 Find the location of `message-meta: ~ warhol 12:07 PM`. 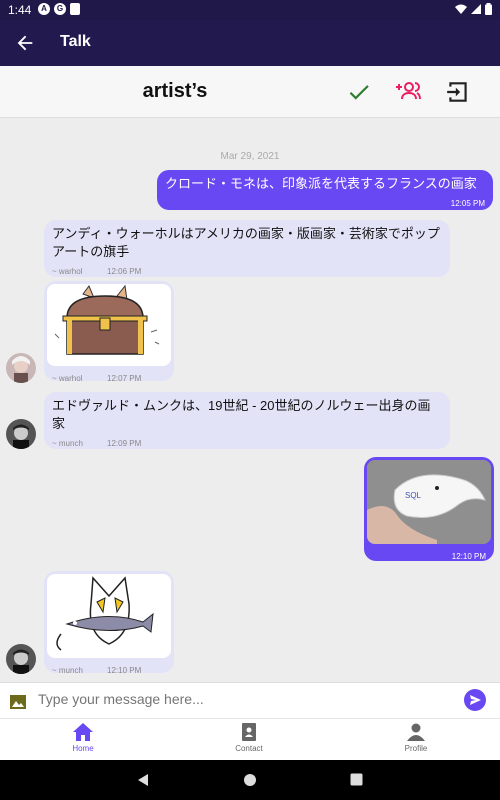

message-meta: ~ warhol 12:07 PM is located at coordinates (109, 378).